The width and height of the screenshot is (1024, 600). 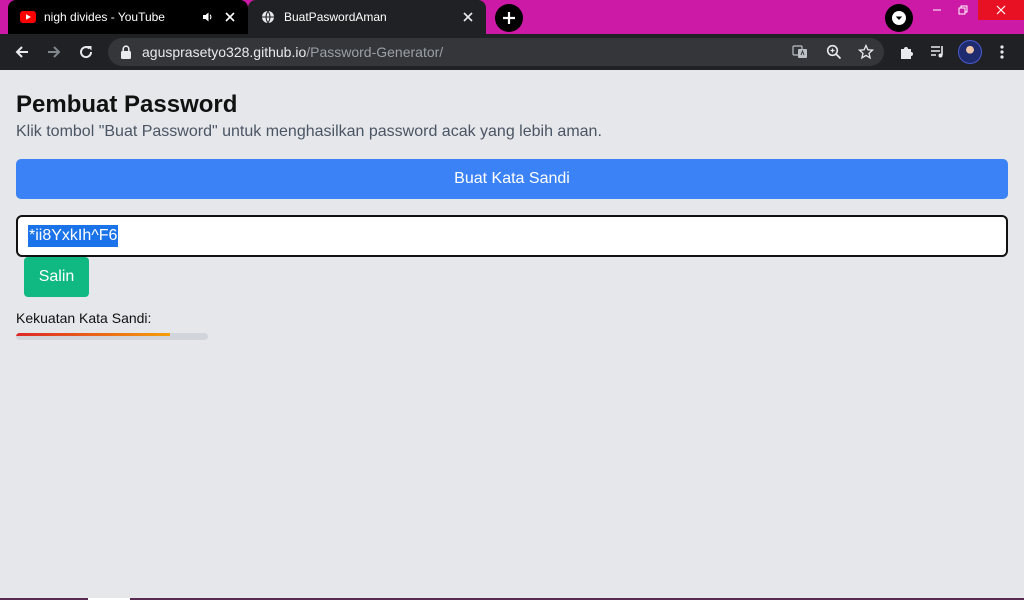 I want to click on puzzle-icon, so click(x=907, y=53).